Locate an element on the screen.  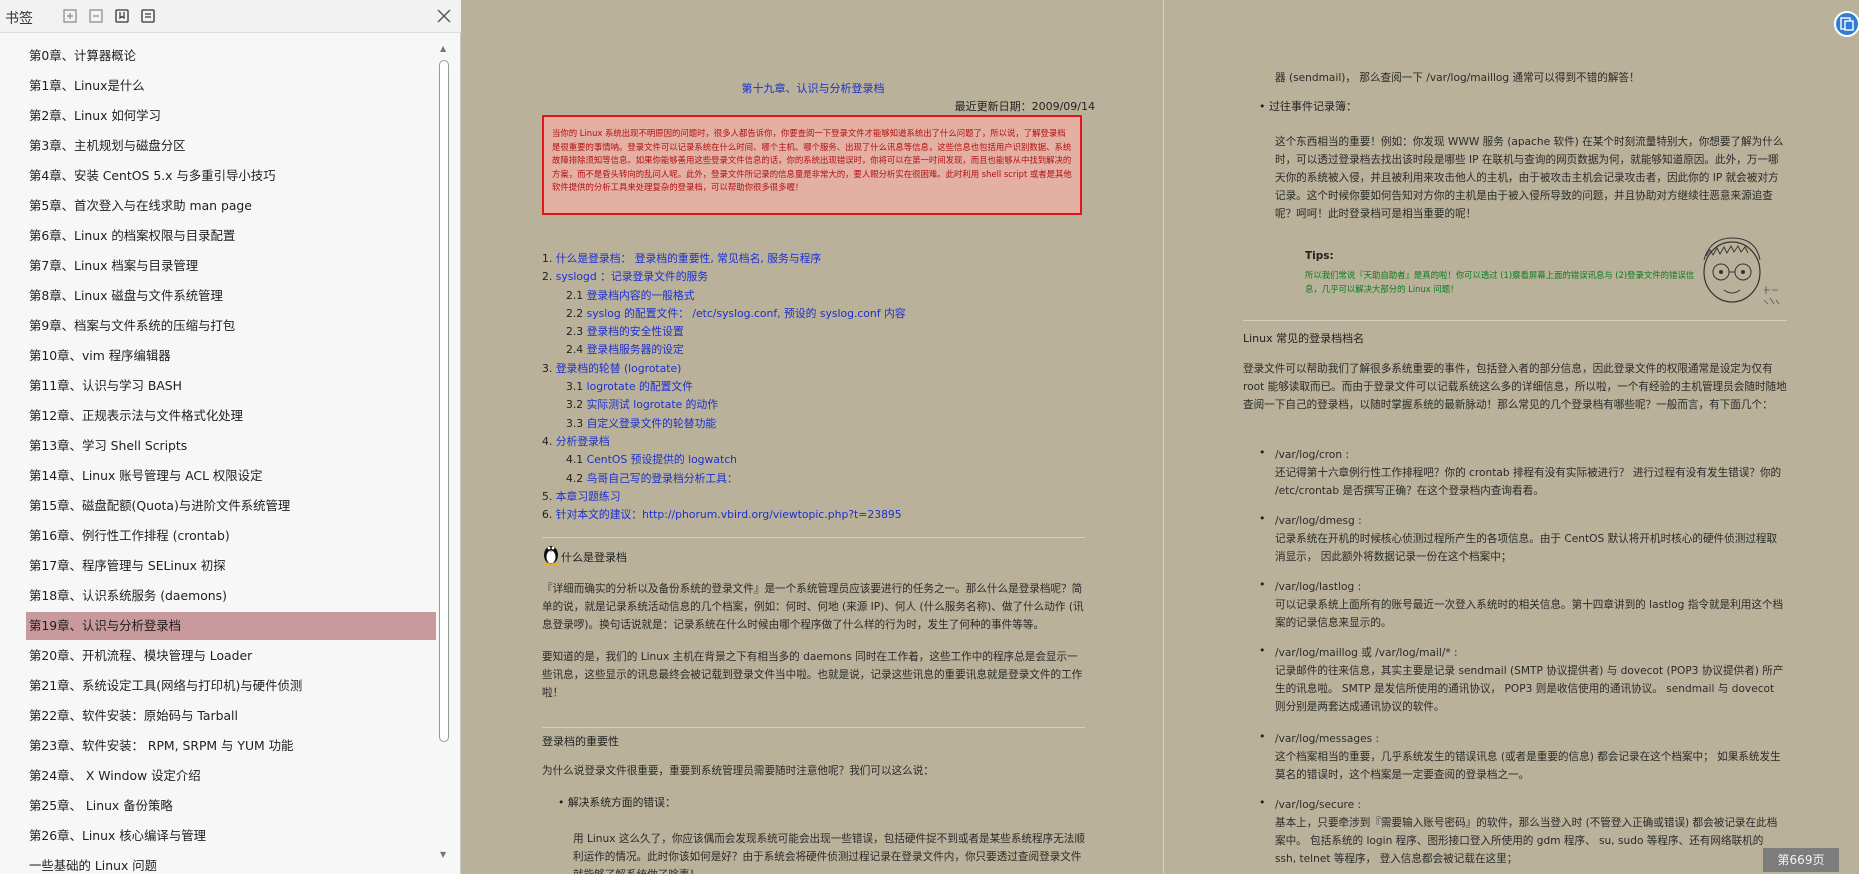
bookmark-item: 第21章、系统设定工具(网络与打印机)与硬件侦测 is located at coordinates (231, 686).